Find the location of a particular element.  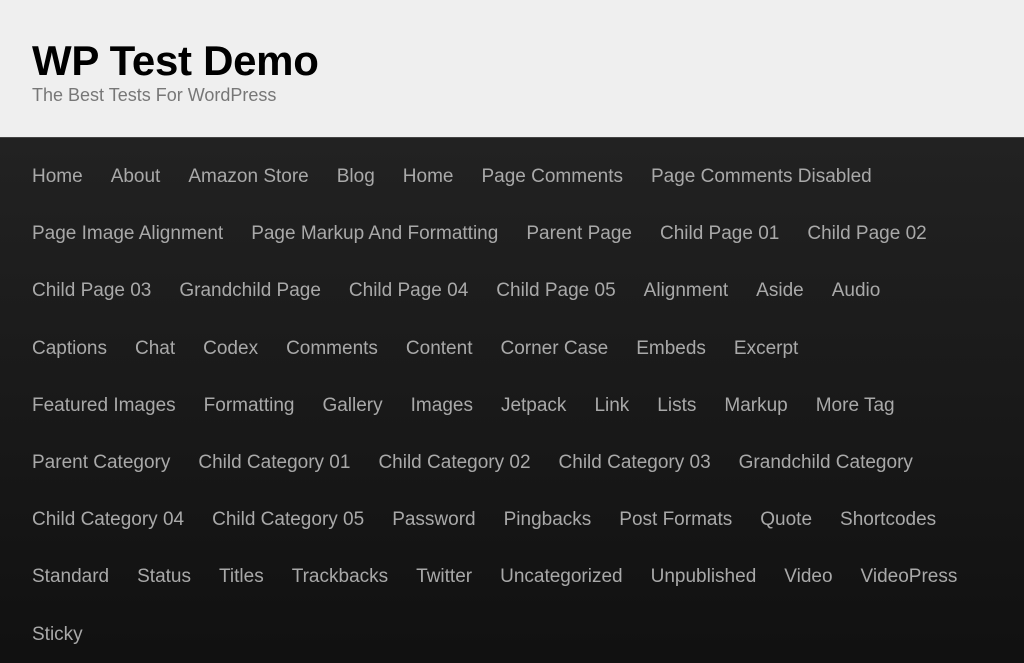

nav-menu-item: Featured Images is located at coordinates (104, 405).